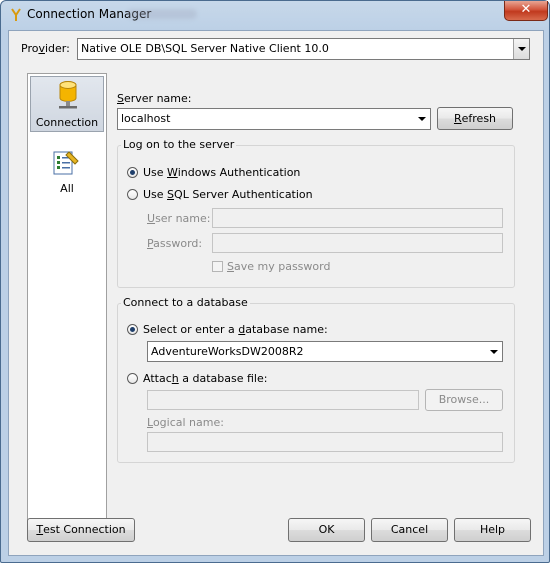  What do you see at coordinates (132, 172) in the screenshot?
I see `windows-auth-radio` at bounding box center [132, 172].